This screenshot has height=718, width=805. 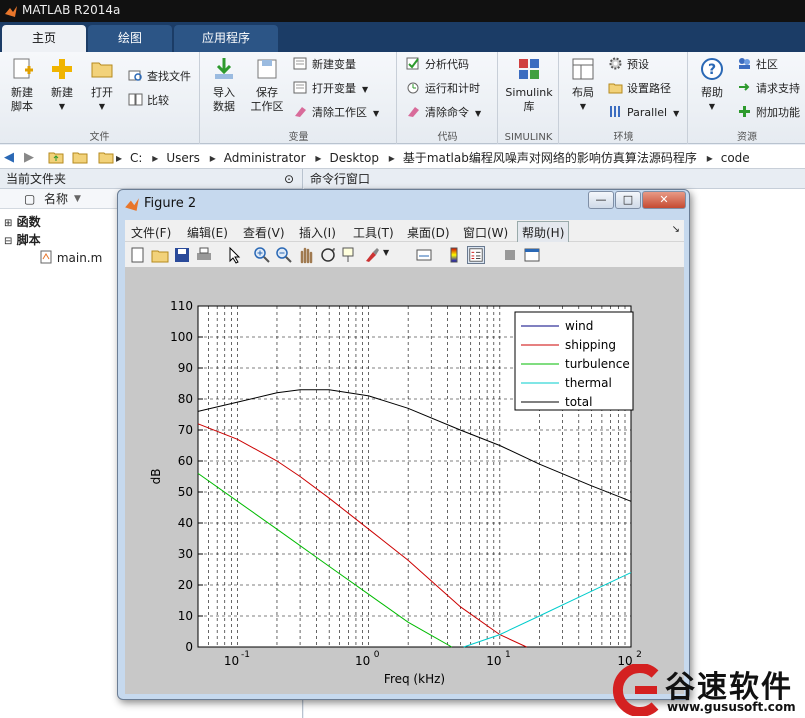 What do you see at coordinates (77, 199) in the screenshot?
I see `sort-arrow-icon: ▼` at bounding box center [77, 199].